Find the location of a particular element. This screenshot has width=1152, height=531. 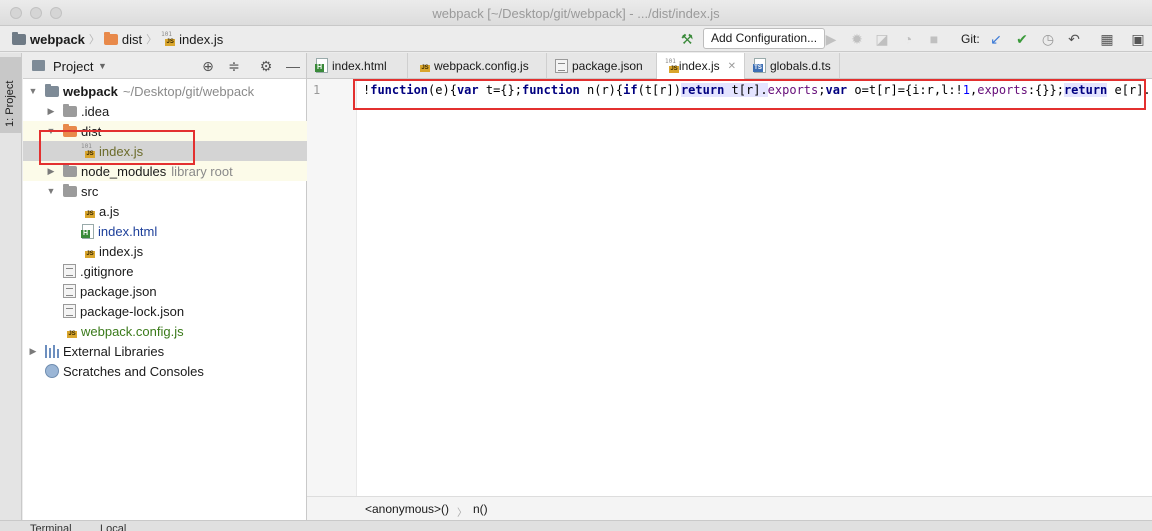

tree-item-package-lock-json: package-lock.json is located at coordinates (165, 311).